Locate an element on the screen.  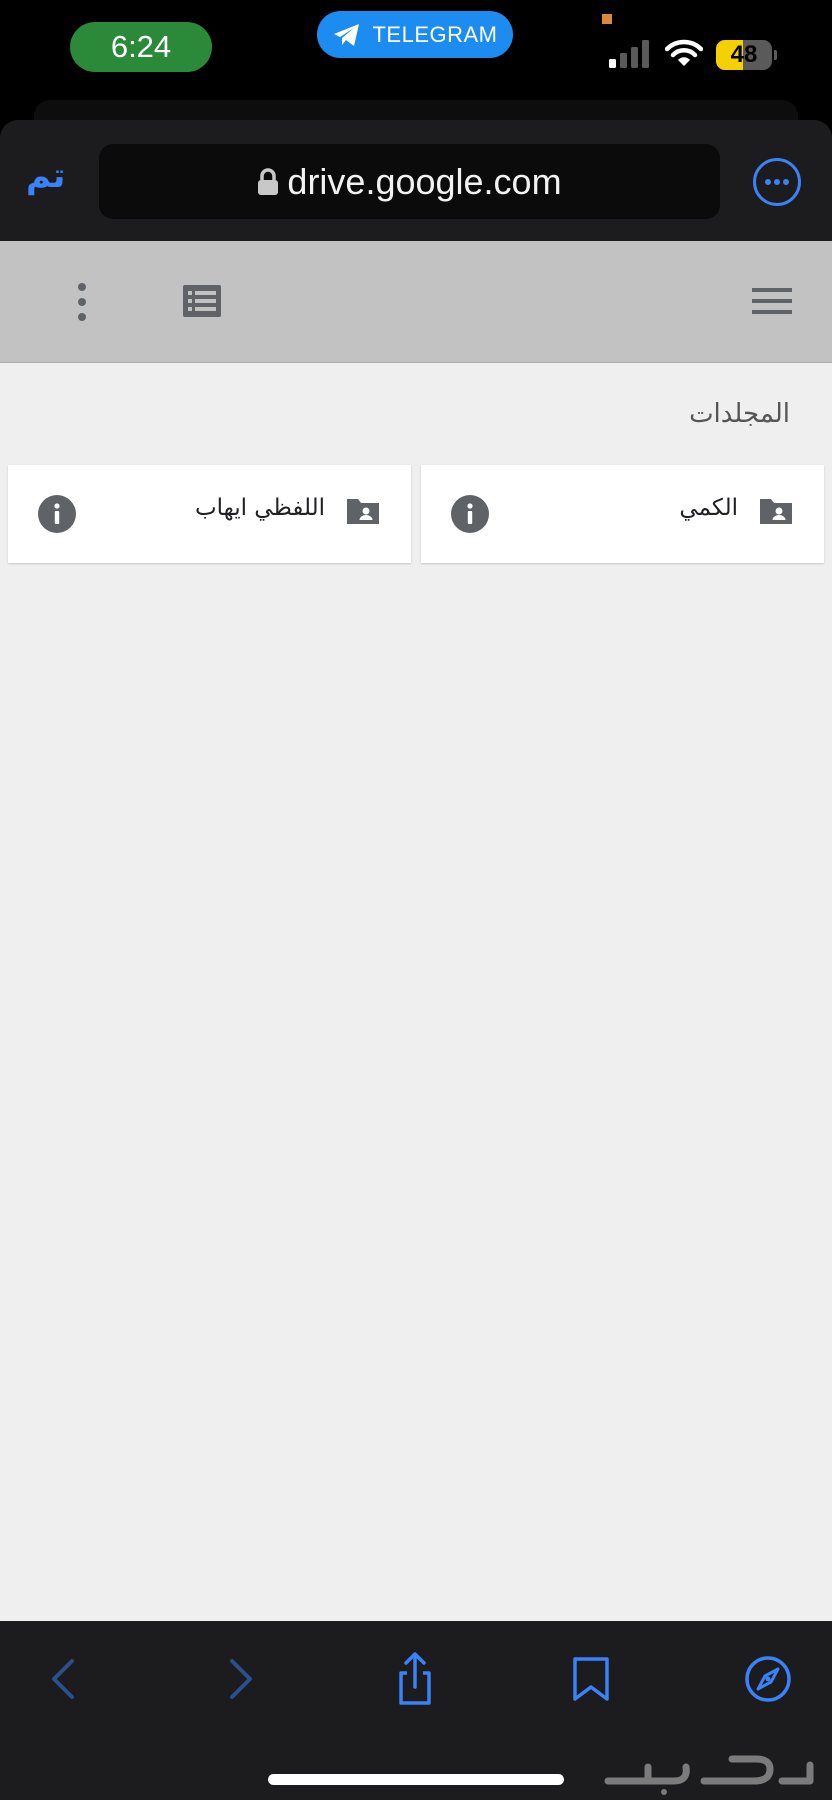
folder-card: اللفظي ايهاب is located at coordinates (209, 514).